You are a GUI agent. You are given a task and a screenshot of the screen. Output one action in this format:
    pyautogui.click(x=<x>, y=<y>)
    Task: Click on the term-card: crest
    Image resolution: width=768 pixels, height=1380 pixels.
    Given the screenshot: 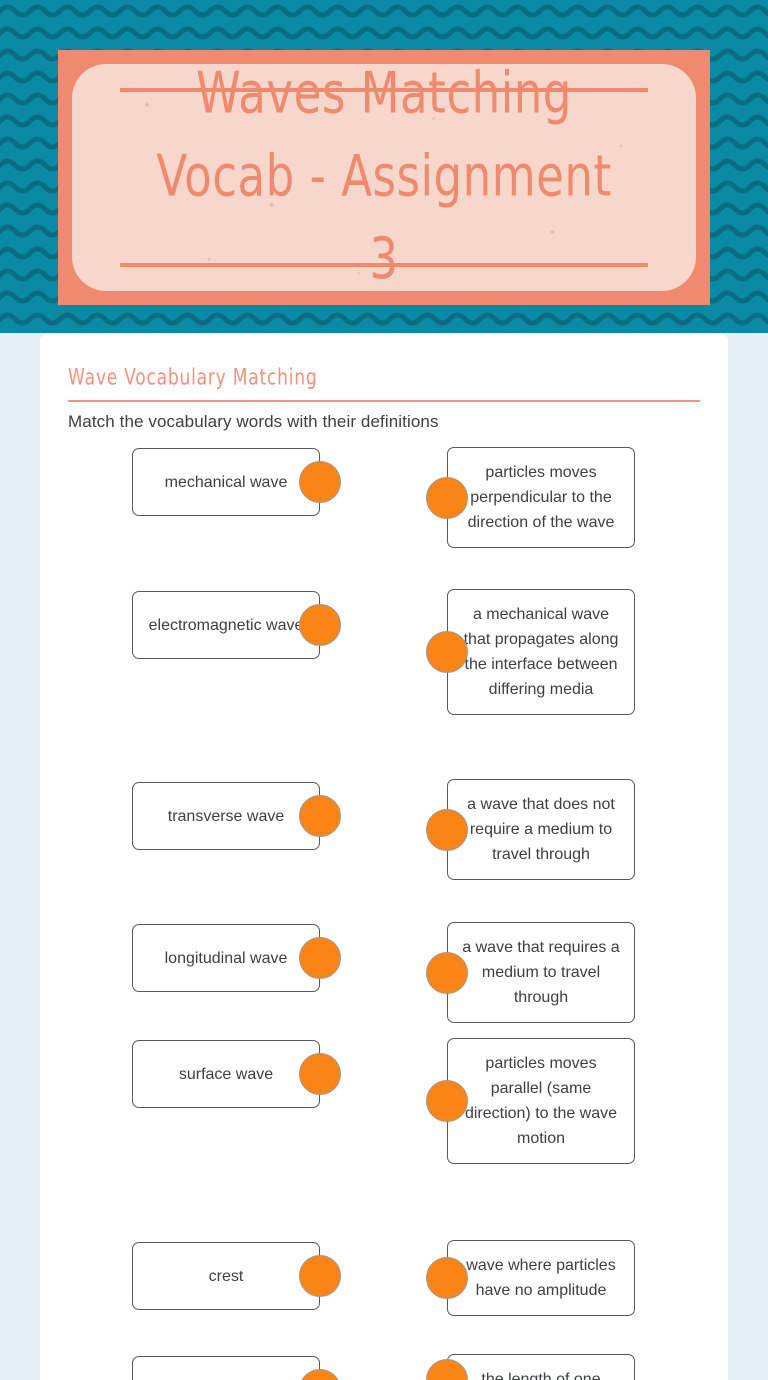 What is the action you would take?
    pyautogui.click(x=226, y=1276)
    